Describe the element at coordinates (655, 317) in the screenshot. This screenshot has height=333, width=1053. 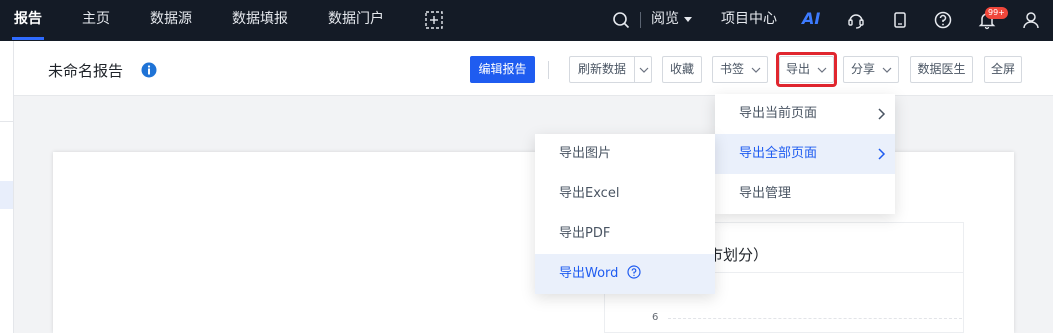
I see `y-axis-tick-label: 6` at that location.